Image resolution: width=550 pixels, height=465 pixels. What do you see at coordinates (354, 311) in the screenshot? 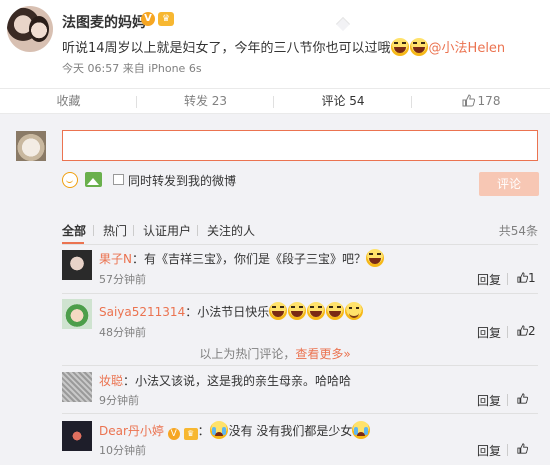
I see `smile-emoji-icon` at bounding box center [354, 311].